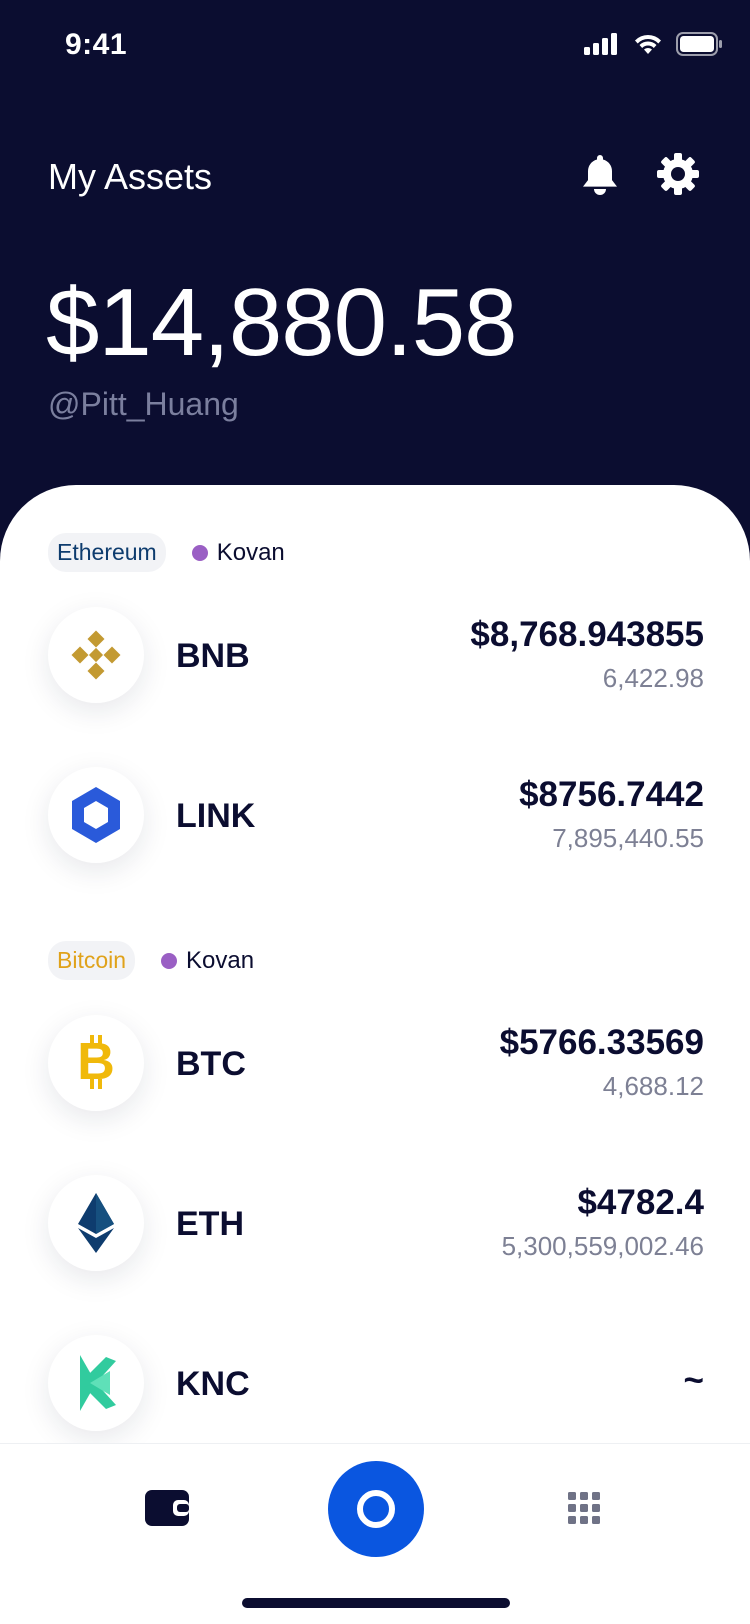  I want to click on asset-symbol: BNB, so click(213, 656).